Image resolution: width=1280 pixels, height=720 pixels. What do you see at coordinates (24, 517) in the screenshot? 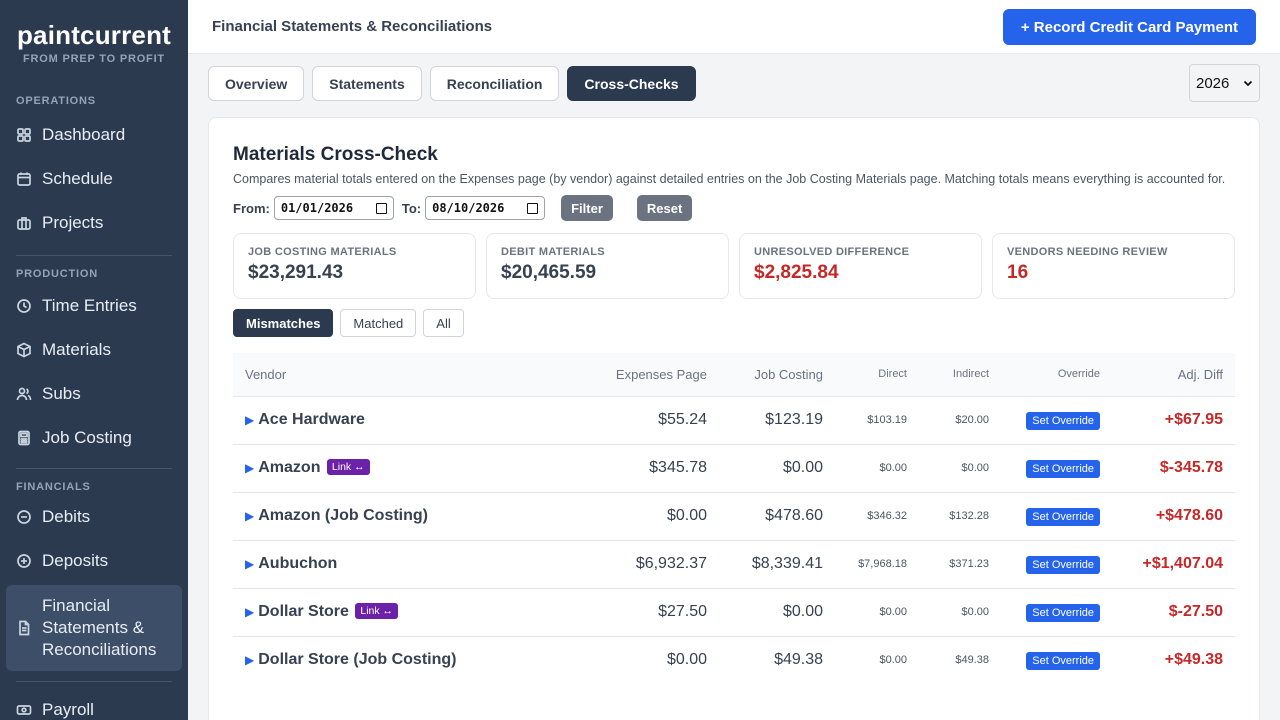
I see `minus-circle-icon` at bounding box center [24, 517].